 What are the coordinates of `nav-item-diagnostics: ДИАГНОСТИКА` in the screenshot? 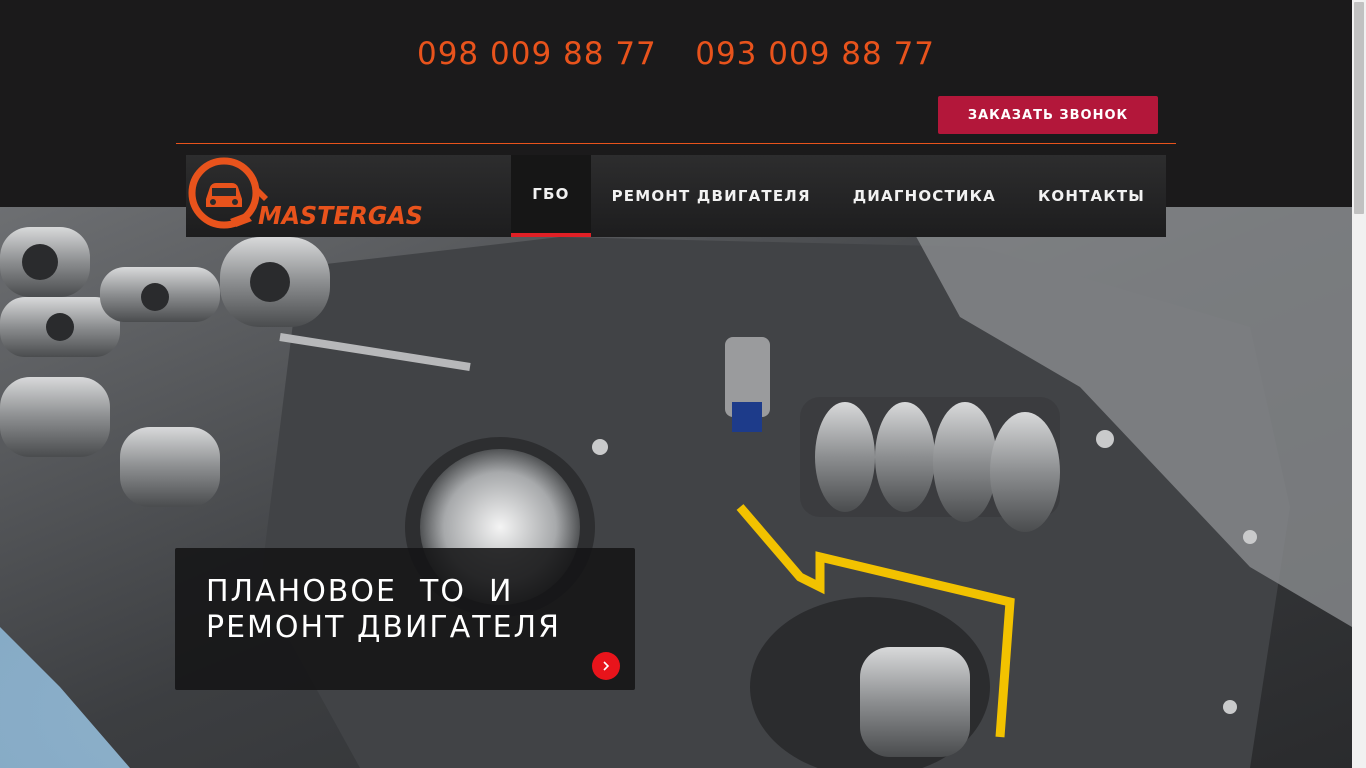 It's located at (924, 196).